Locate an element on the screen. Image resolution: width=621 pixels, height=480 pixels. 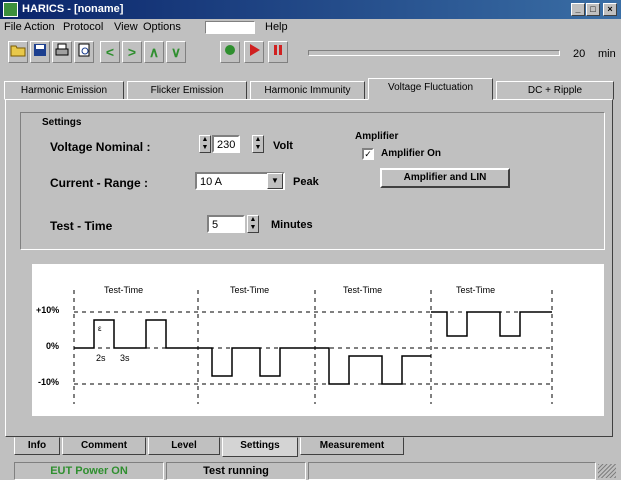
voltage-spinner-left: ▲ ▼ is located at coordinates (205, 144).